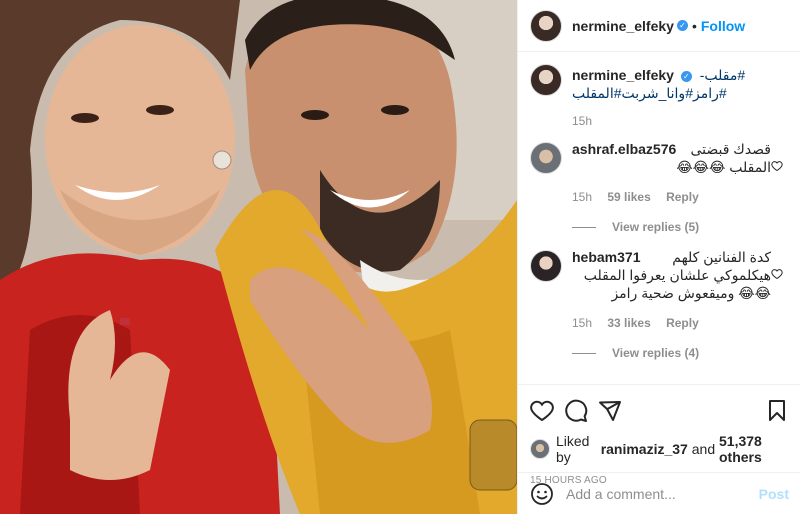 The width and height of the screenshot is (800, 514). I want to click on author-username: nermine_elfeky, so click(623, 26).